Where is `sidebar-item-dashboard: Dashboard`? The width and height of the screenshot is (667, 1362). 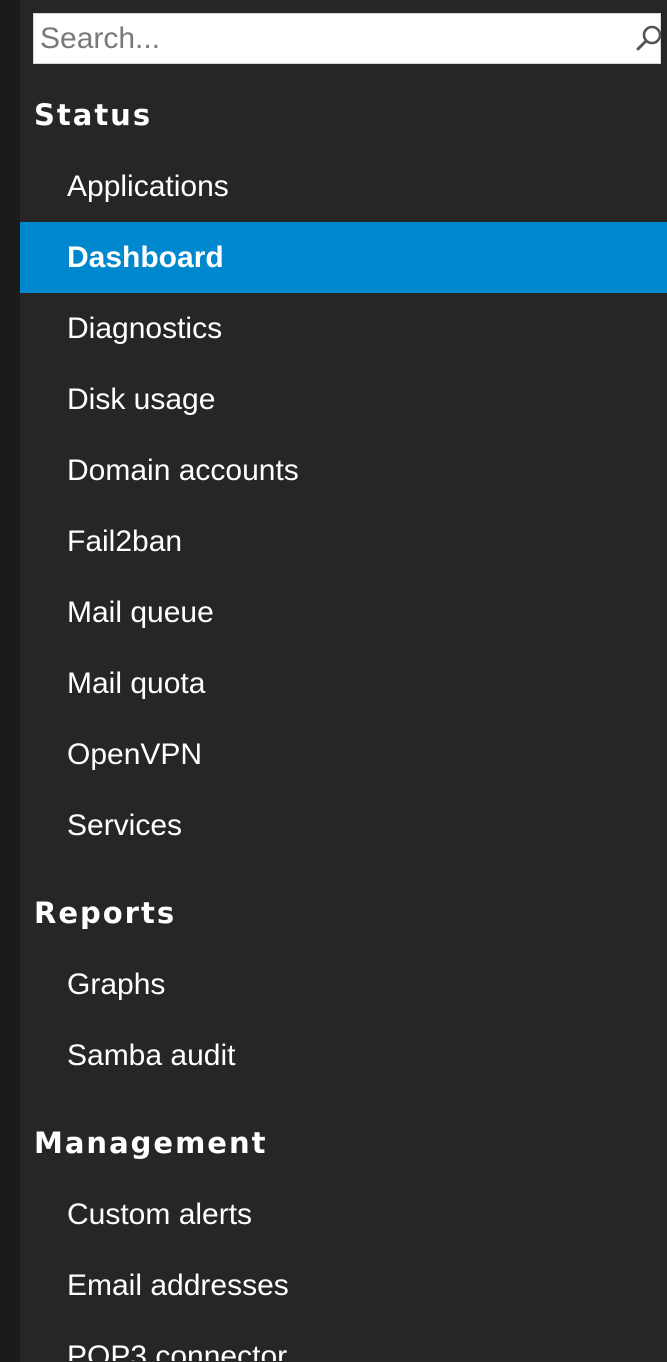 sidebar-item-dashboard: Dashboard is located at coordinates (343, 257).